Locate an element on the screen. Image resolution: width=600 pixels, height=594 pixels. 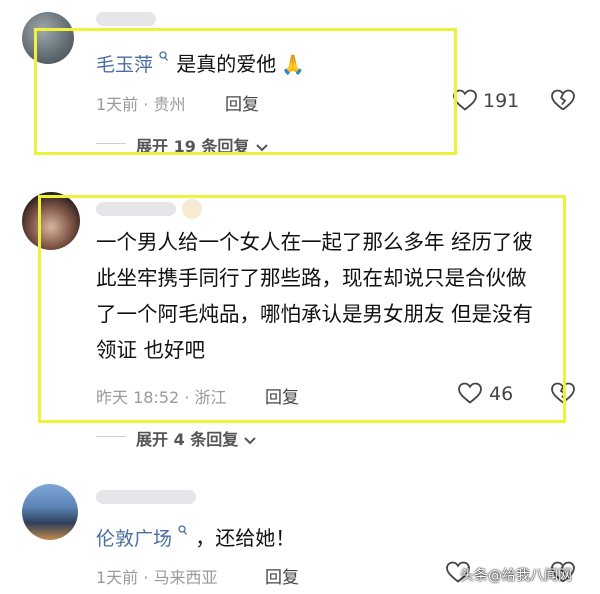
watermark: 头条@给我八闻网 is located at coordinates (516, 576).